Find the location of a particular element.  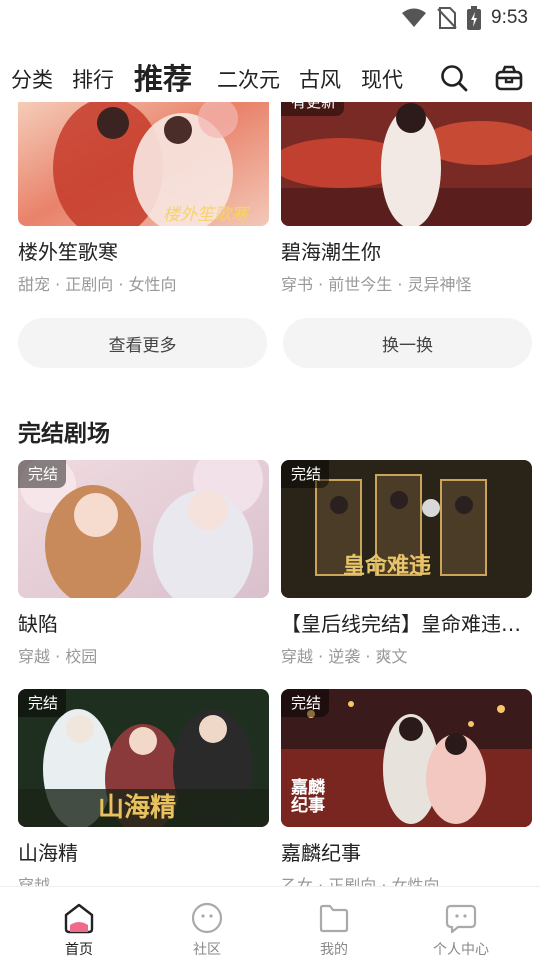

drama-tags: 甜宠 · 正剧向 · 女性向 is located at coordinates (97, 284).